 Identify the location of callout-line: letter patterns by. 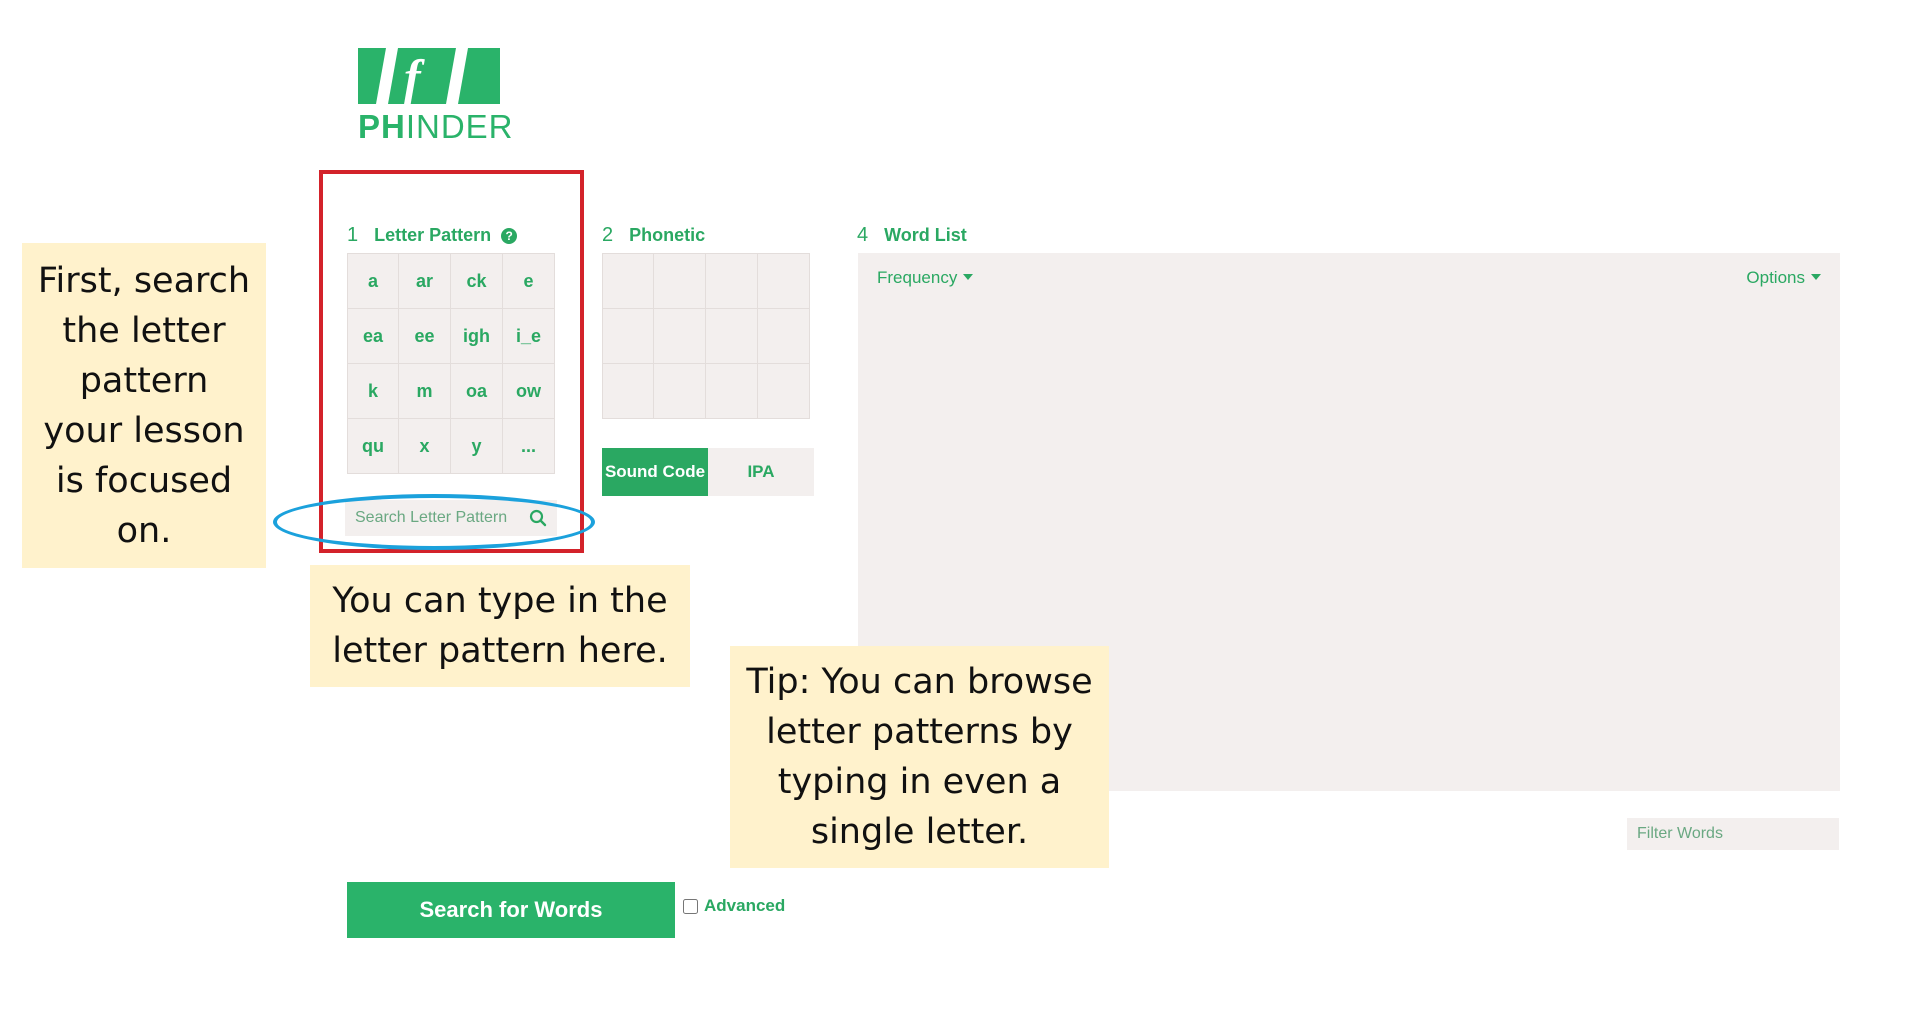
(919, 732).